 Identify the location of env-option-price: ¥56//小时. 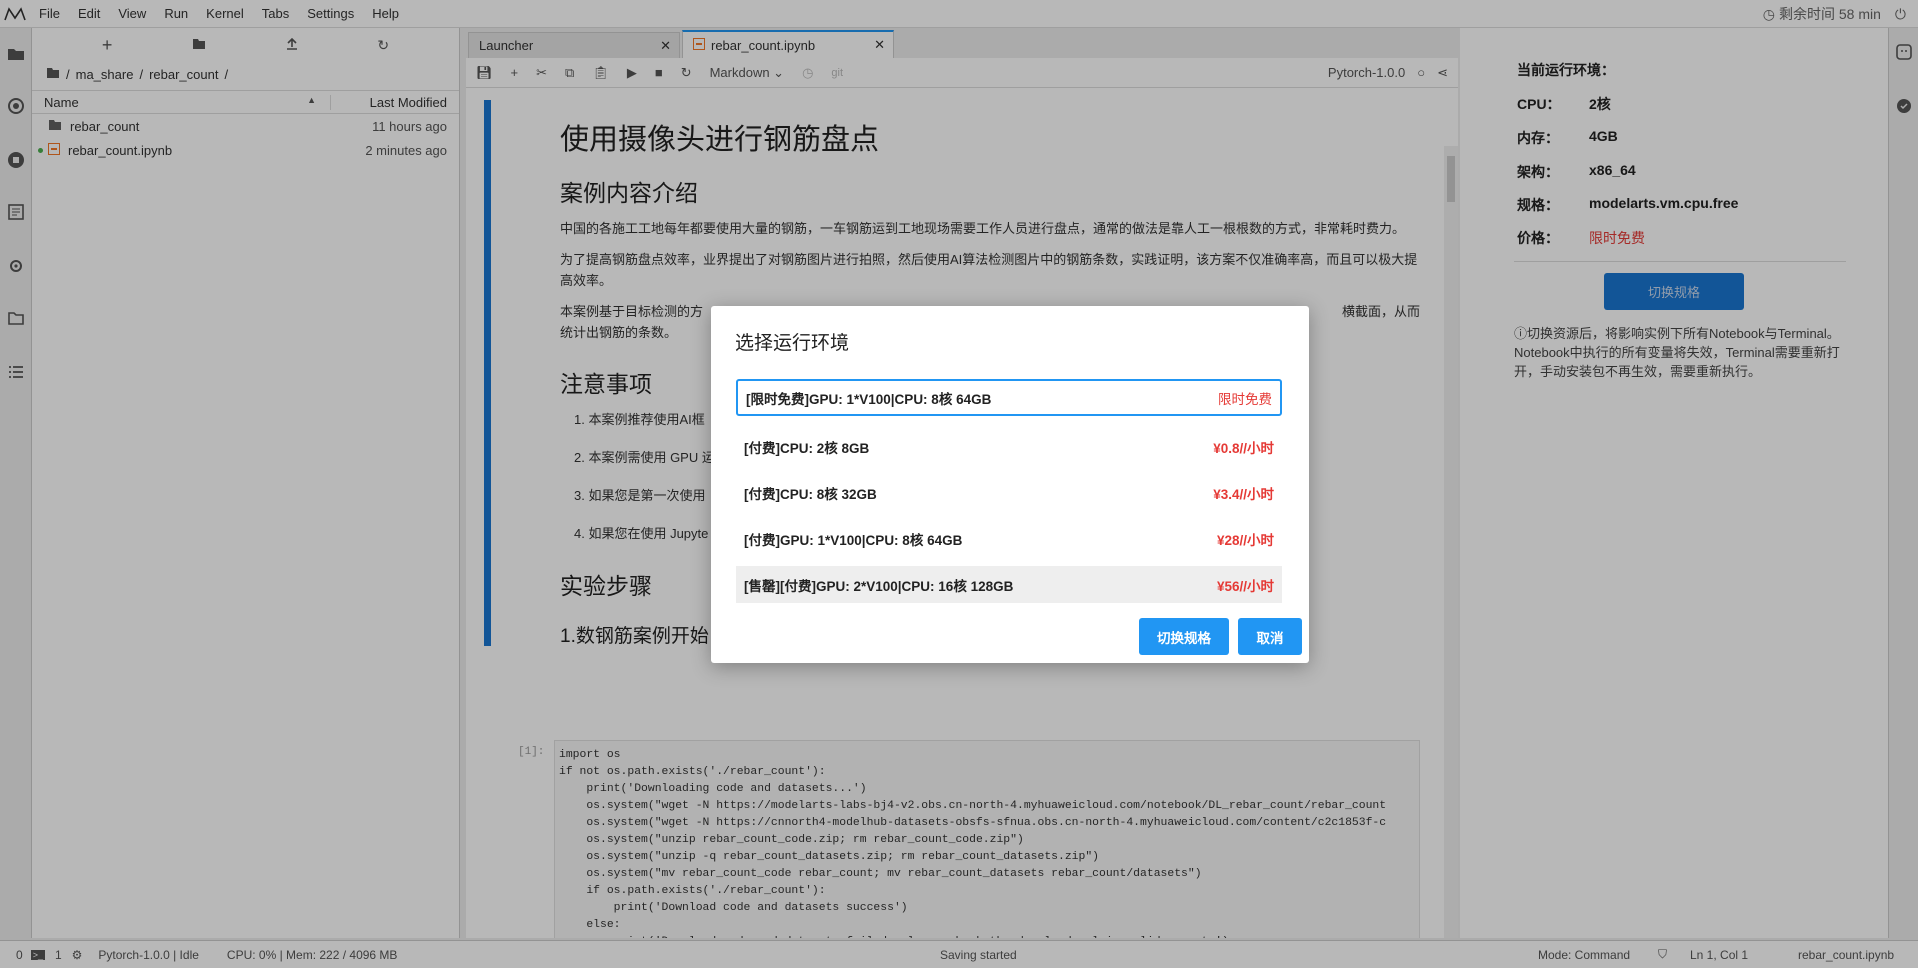
(1245, 586).